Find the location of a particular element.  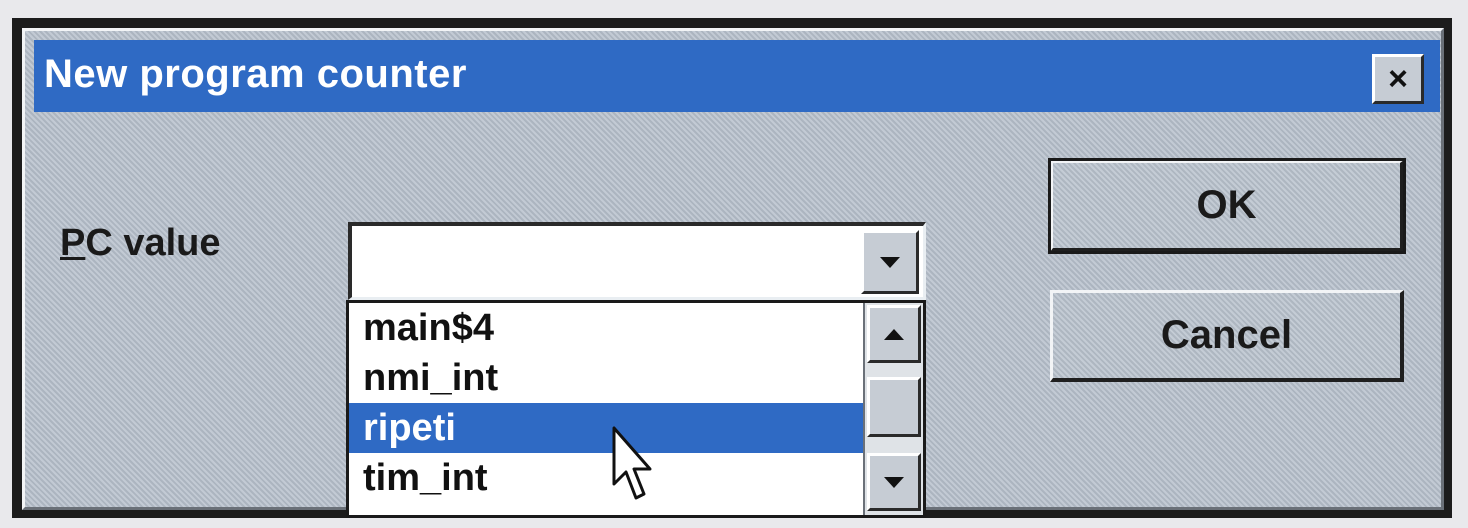

list-item-selected: ripeti is located at coordinates (606, 428).